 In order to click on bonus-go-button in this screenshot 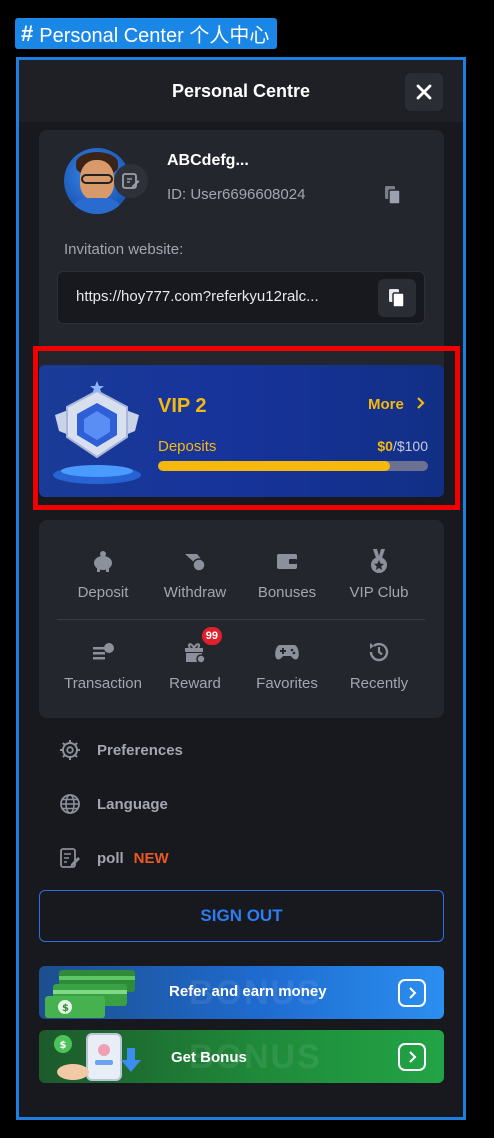, I will do `click(412, 1057)`.